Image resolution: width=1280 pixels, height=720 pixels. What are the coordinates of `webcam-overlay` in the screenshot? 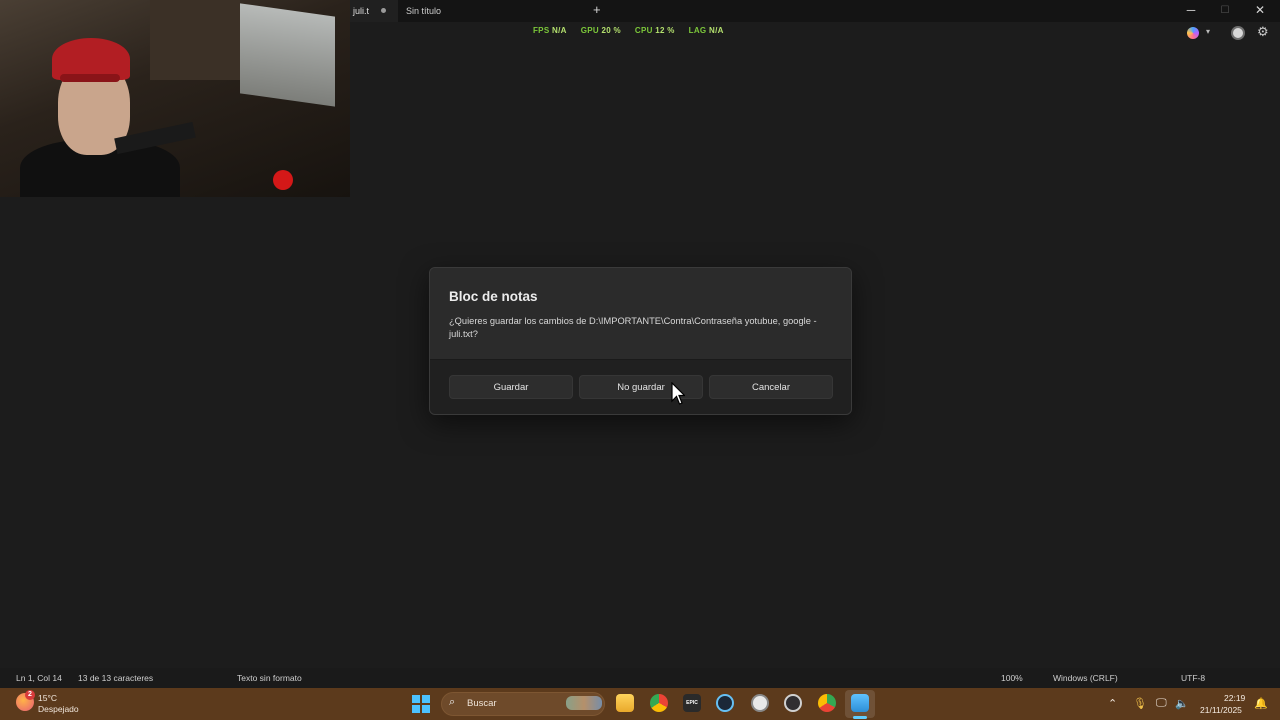 It's located at (175, 98).